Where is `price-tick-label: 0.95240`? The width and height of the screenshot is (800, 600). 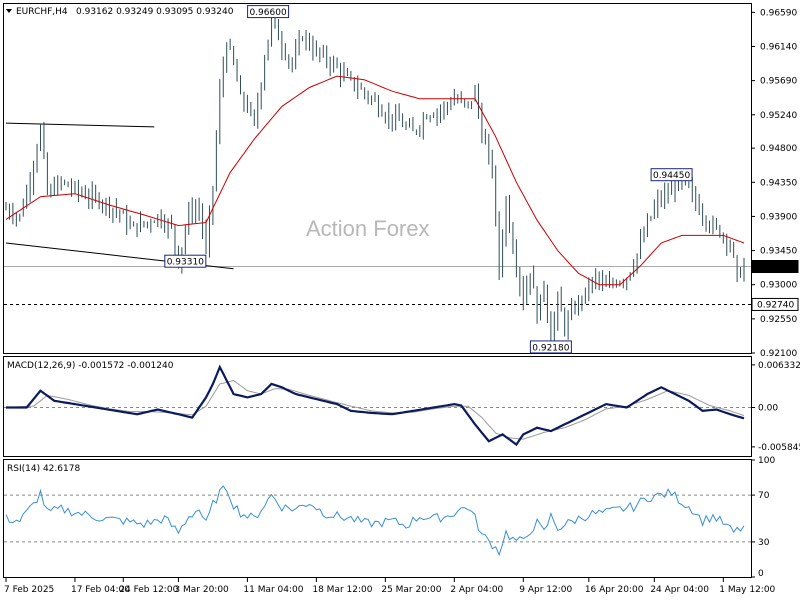
price-tick-label: 0.95240 is located at coordinates (778, 116).